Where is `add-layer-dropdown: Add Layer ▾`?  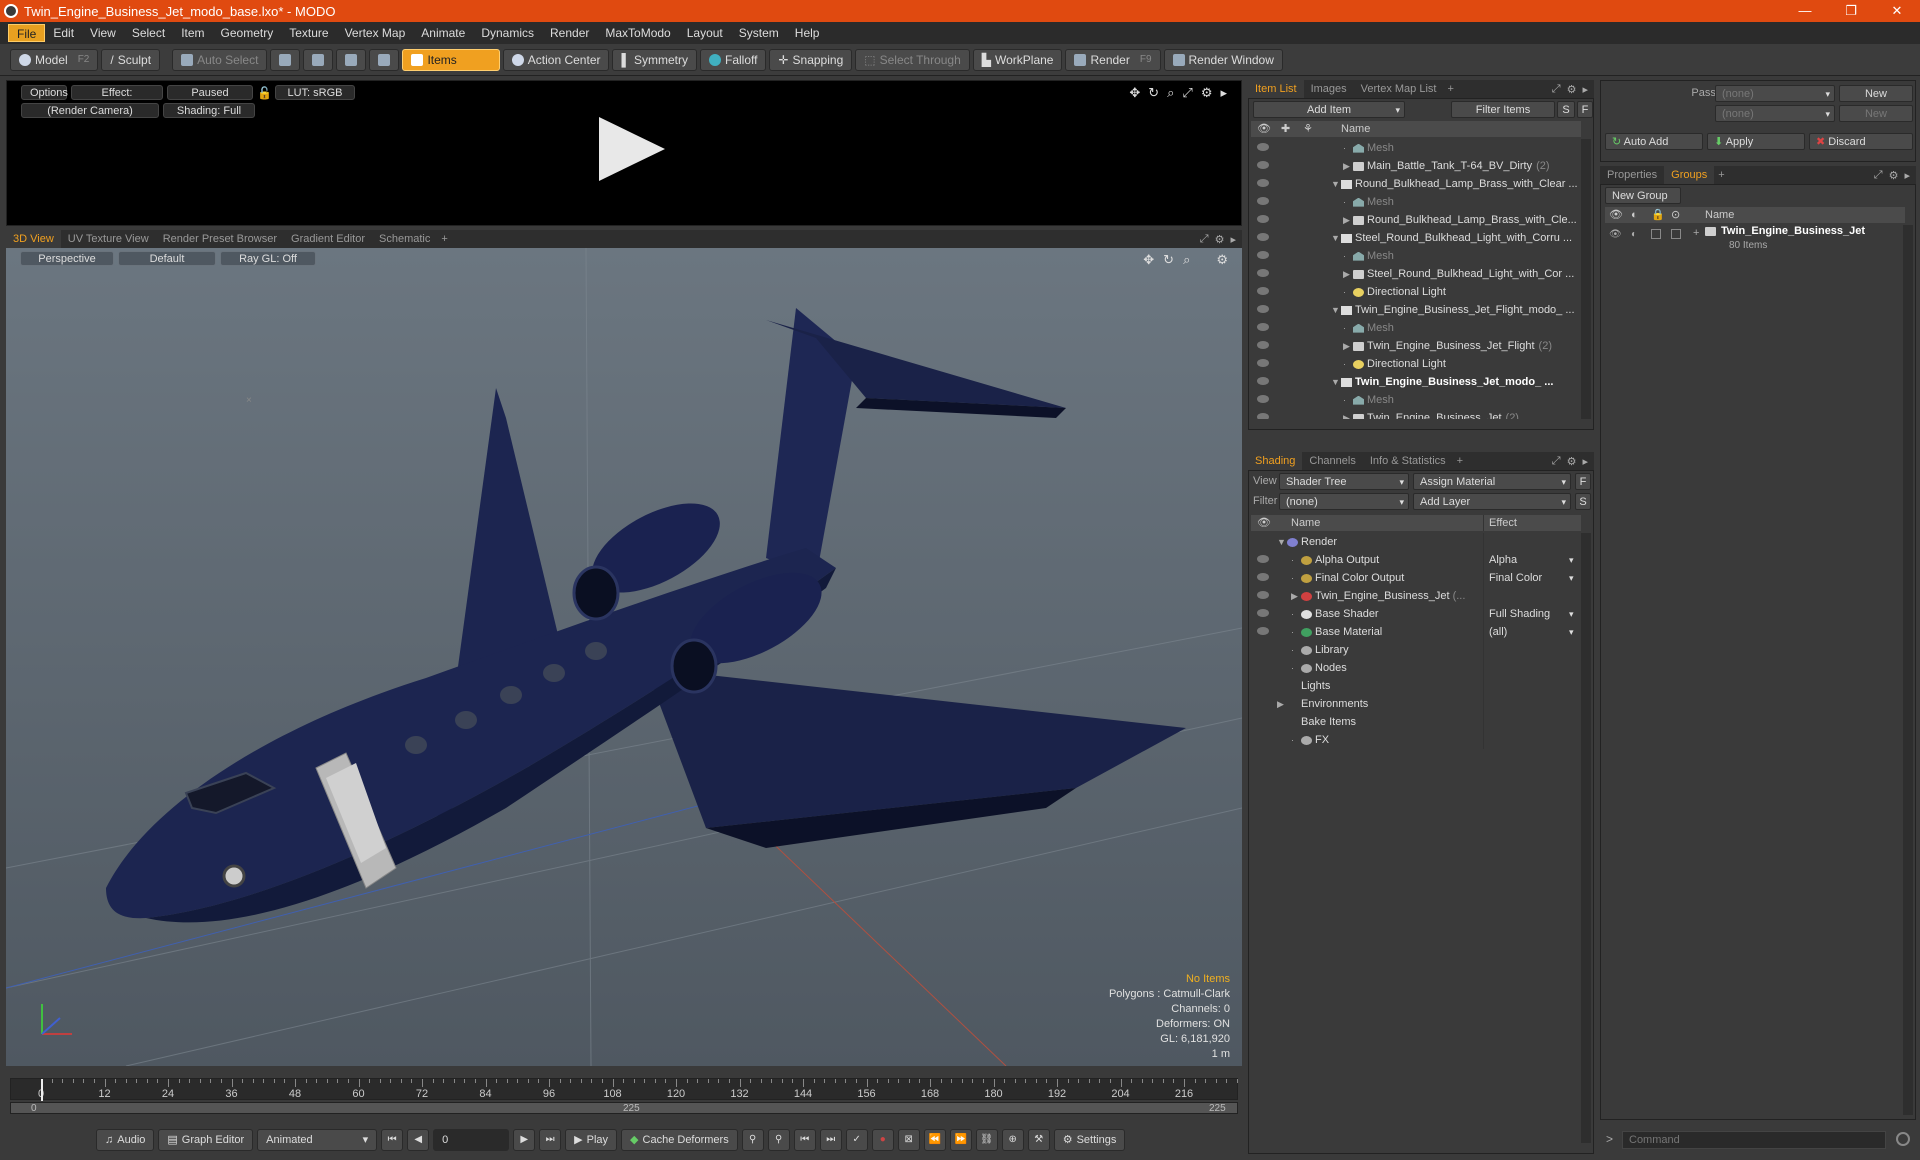
add-layer-dropdown: Add Layer ▾ is located at coordinates (1492, 501).